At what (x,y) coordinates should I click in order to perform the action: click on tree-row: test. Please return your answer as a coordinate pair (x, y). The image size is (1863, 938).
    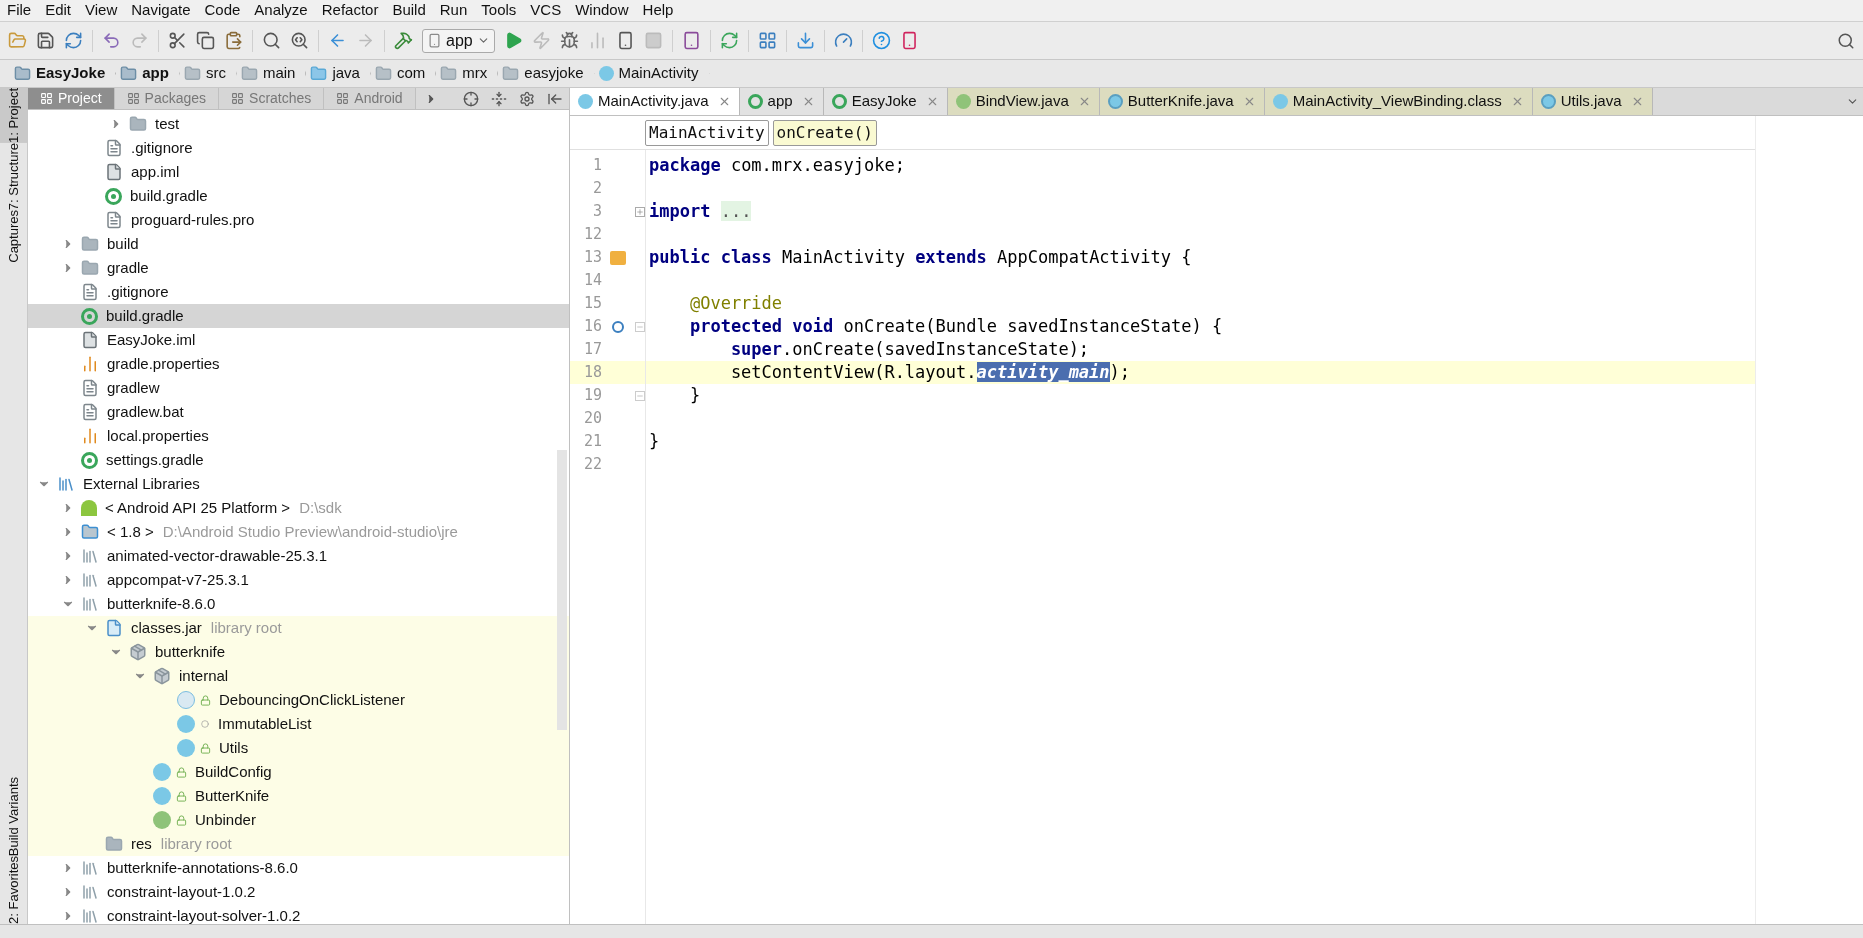
    Looking at the image, I should click on (298, 124).